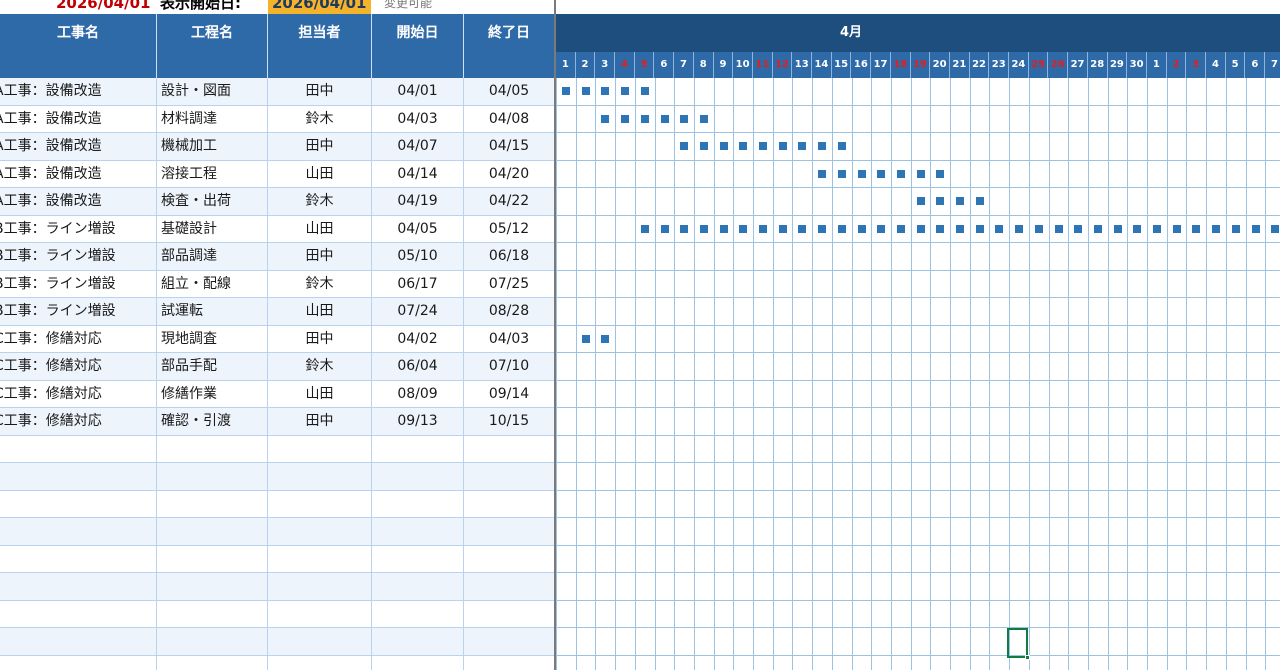 The image size is (1280, 670). What do you see at coordinates (212, 284) in the screenshot?
I see `cell-process: 組立・配線` at bounding box center [212, 284].